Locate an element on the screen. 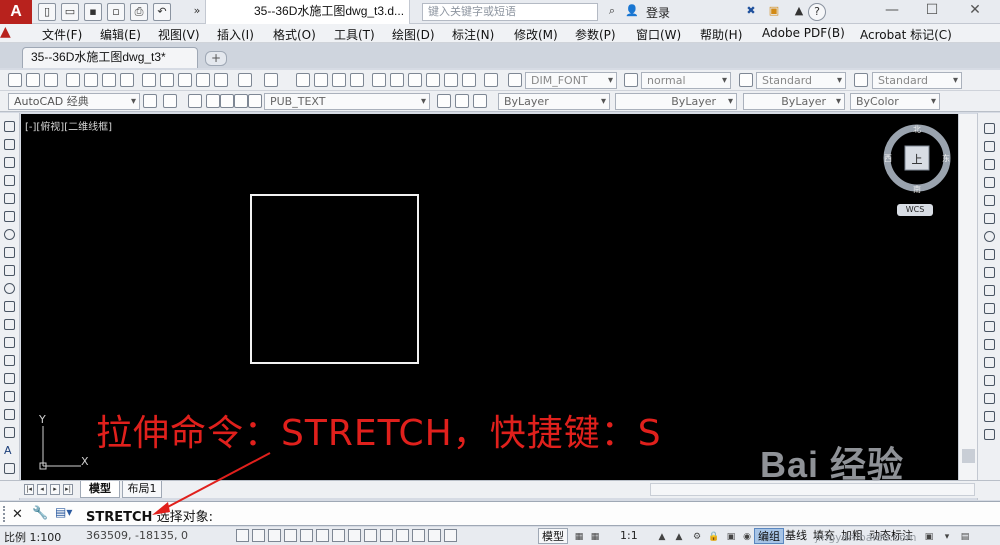 This screenshot has height=545, width=1000. transparency-icon is located at coordinates (418, 535).